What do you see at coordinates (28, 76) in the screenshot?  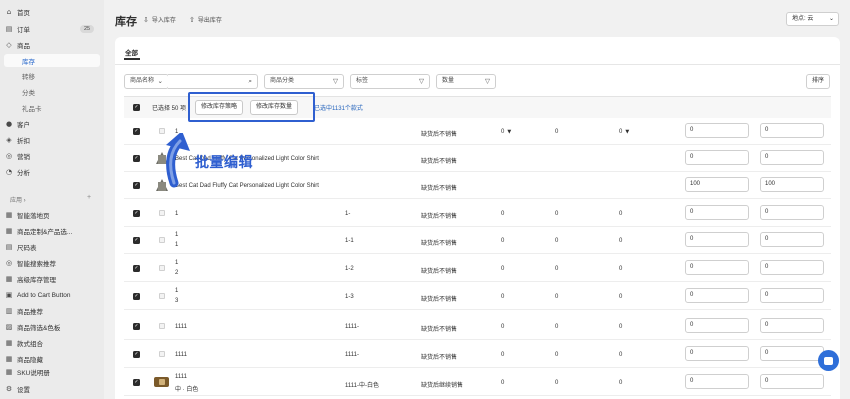 I see `sidebar-item-transfers: 转移` at bounding box center [28, 76].